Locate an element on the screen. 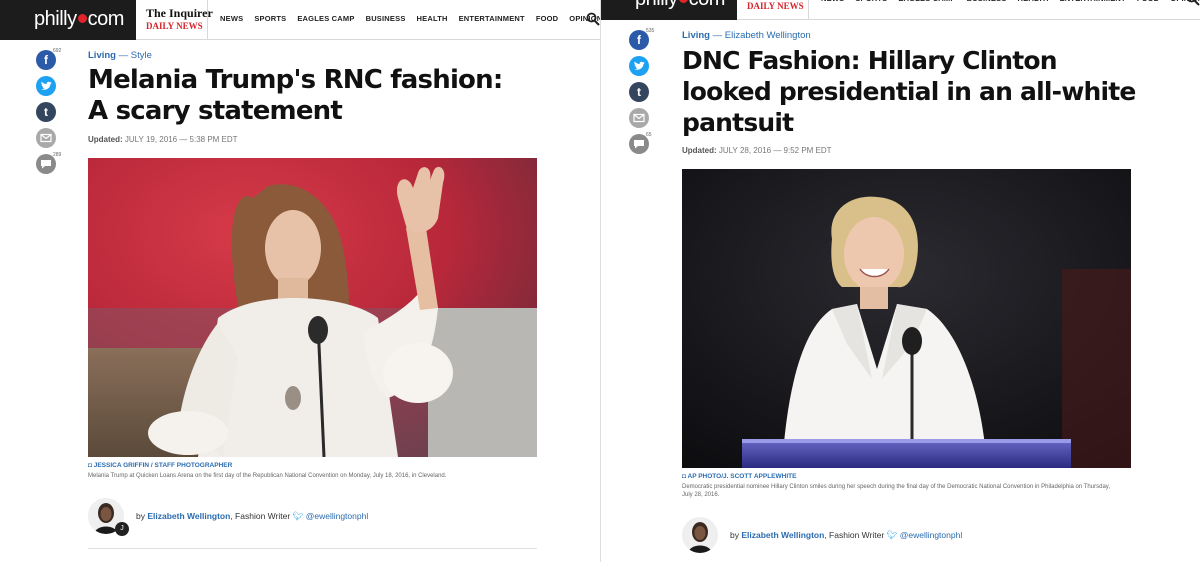 This screenshot has height=562, width=1200. facebook-share-button: f 692 is located at coordinates (48, 59).